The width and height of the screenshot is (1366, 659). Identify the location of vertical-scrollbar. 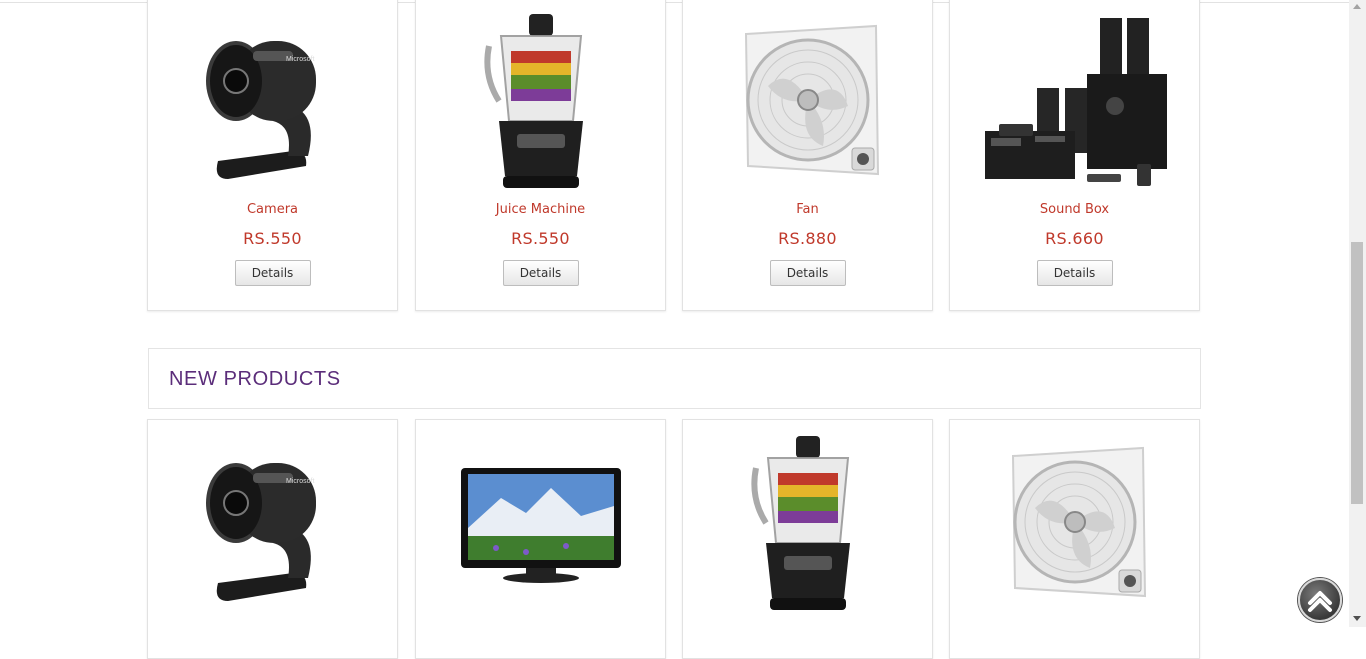
(1357, 313).